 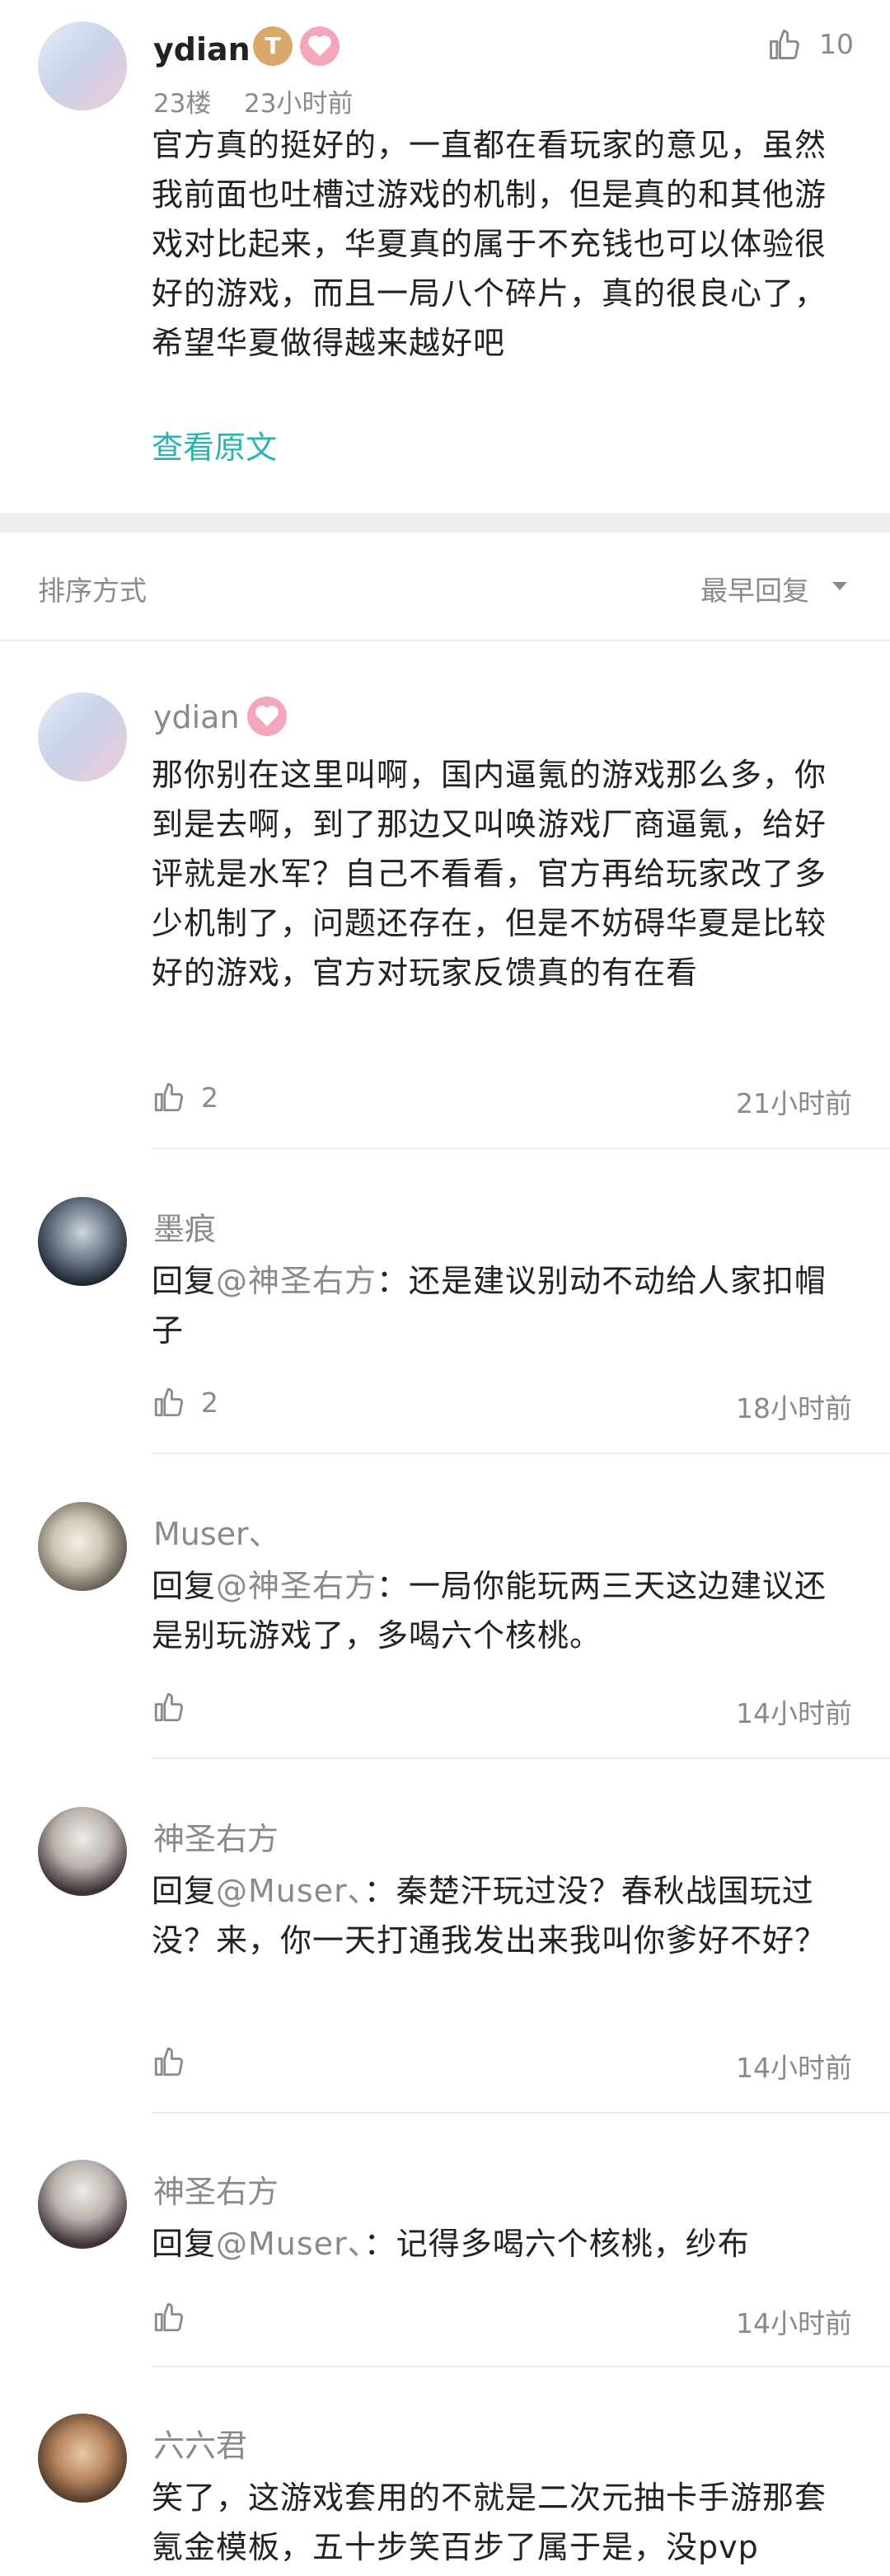 I want to click on username: 六六君, so click(x=200, y=2443).